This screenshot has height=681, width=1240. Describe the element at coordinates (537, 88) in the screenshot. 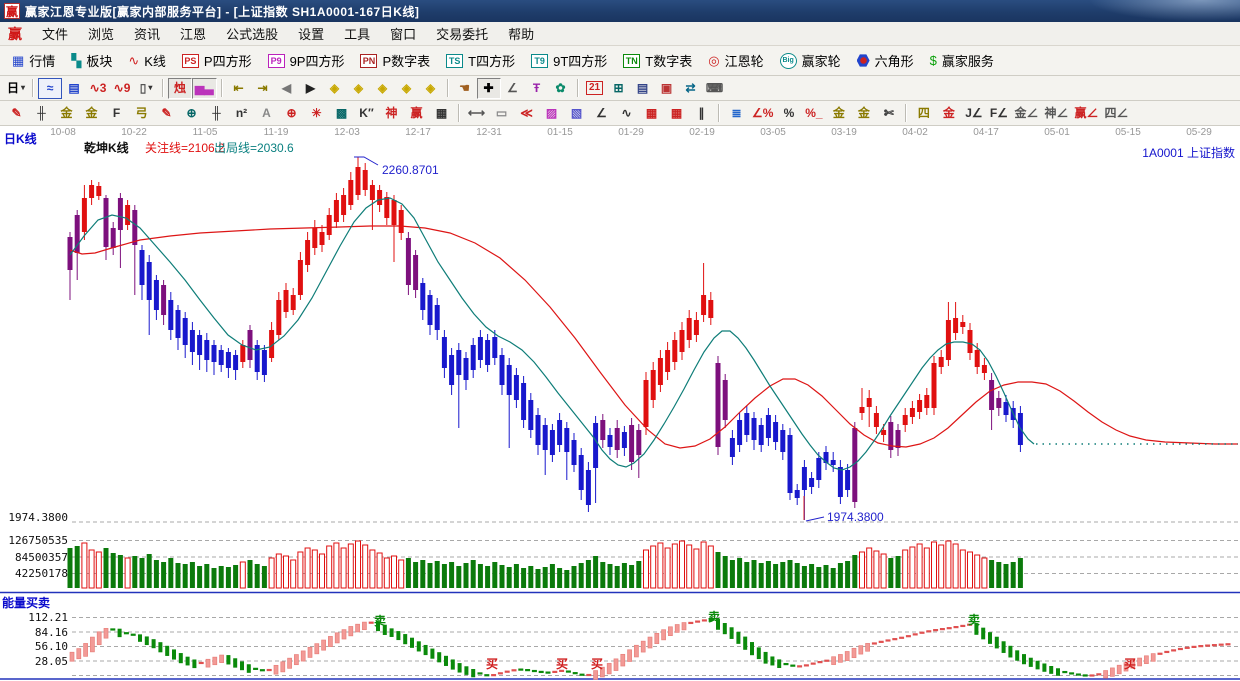

I see `gann-tool-button: Ŧ` at that location.